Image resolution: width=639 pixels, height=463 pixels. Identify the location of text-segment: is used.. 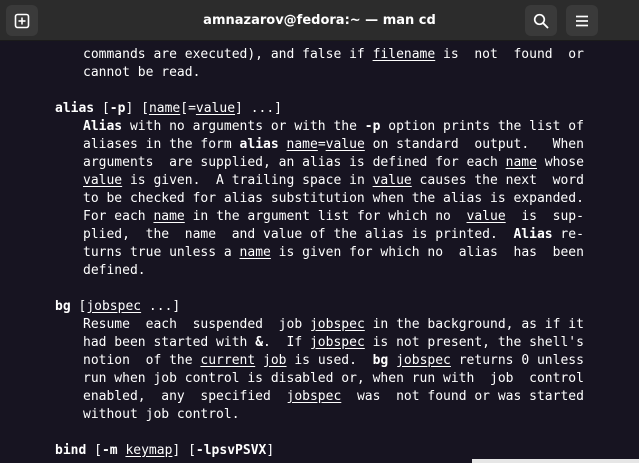
(329, 360).